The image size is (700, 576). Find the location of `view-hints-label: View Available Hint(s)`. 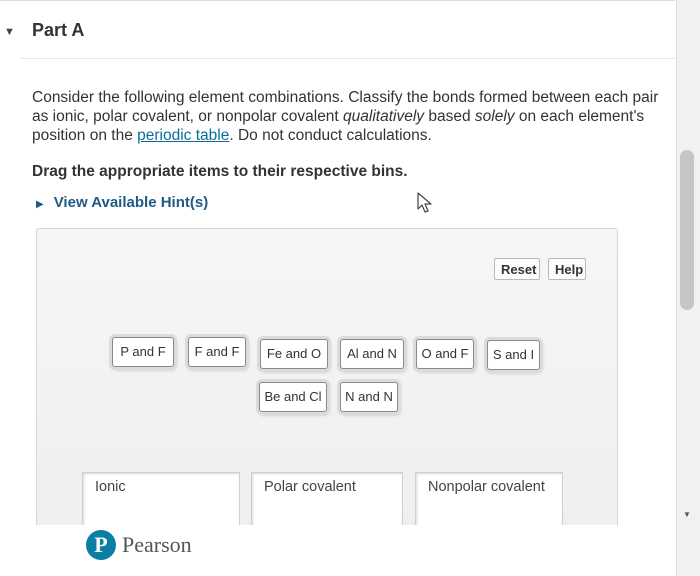

view-hints-label: View Available Hint(s) is located at coordinates (131, 202).